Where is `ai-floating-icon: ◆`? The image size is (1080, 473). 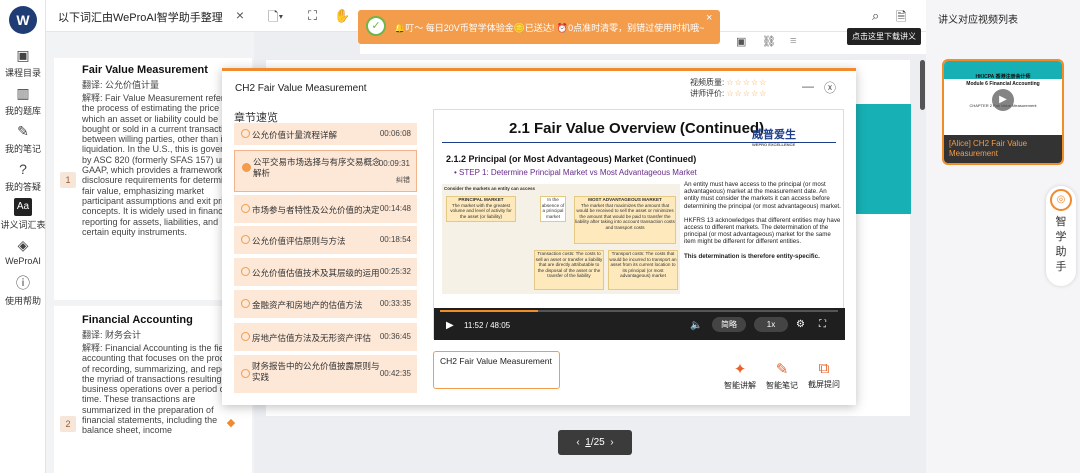
ai-floating-icon: ◆ is located at coordinates (231, 425).